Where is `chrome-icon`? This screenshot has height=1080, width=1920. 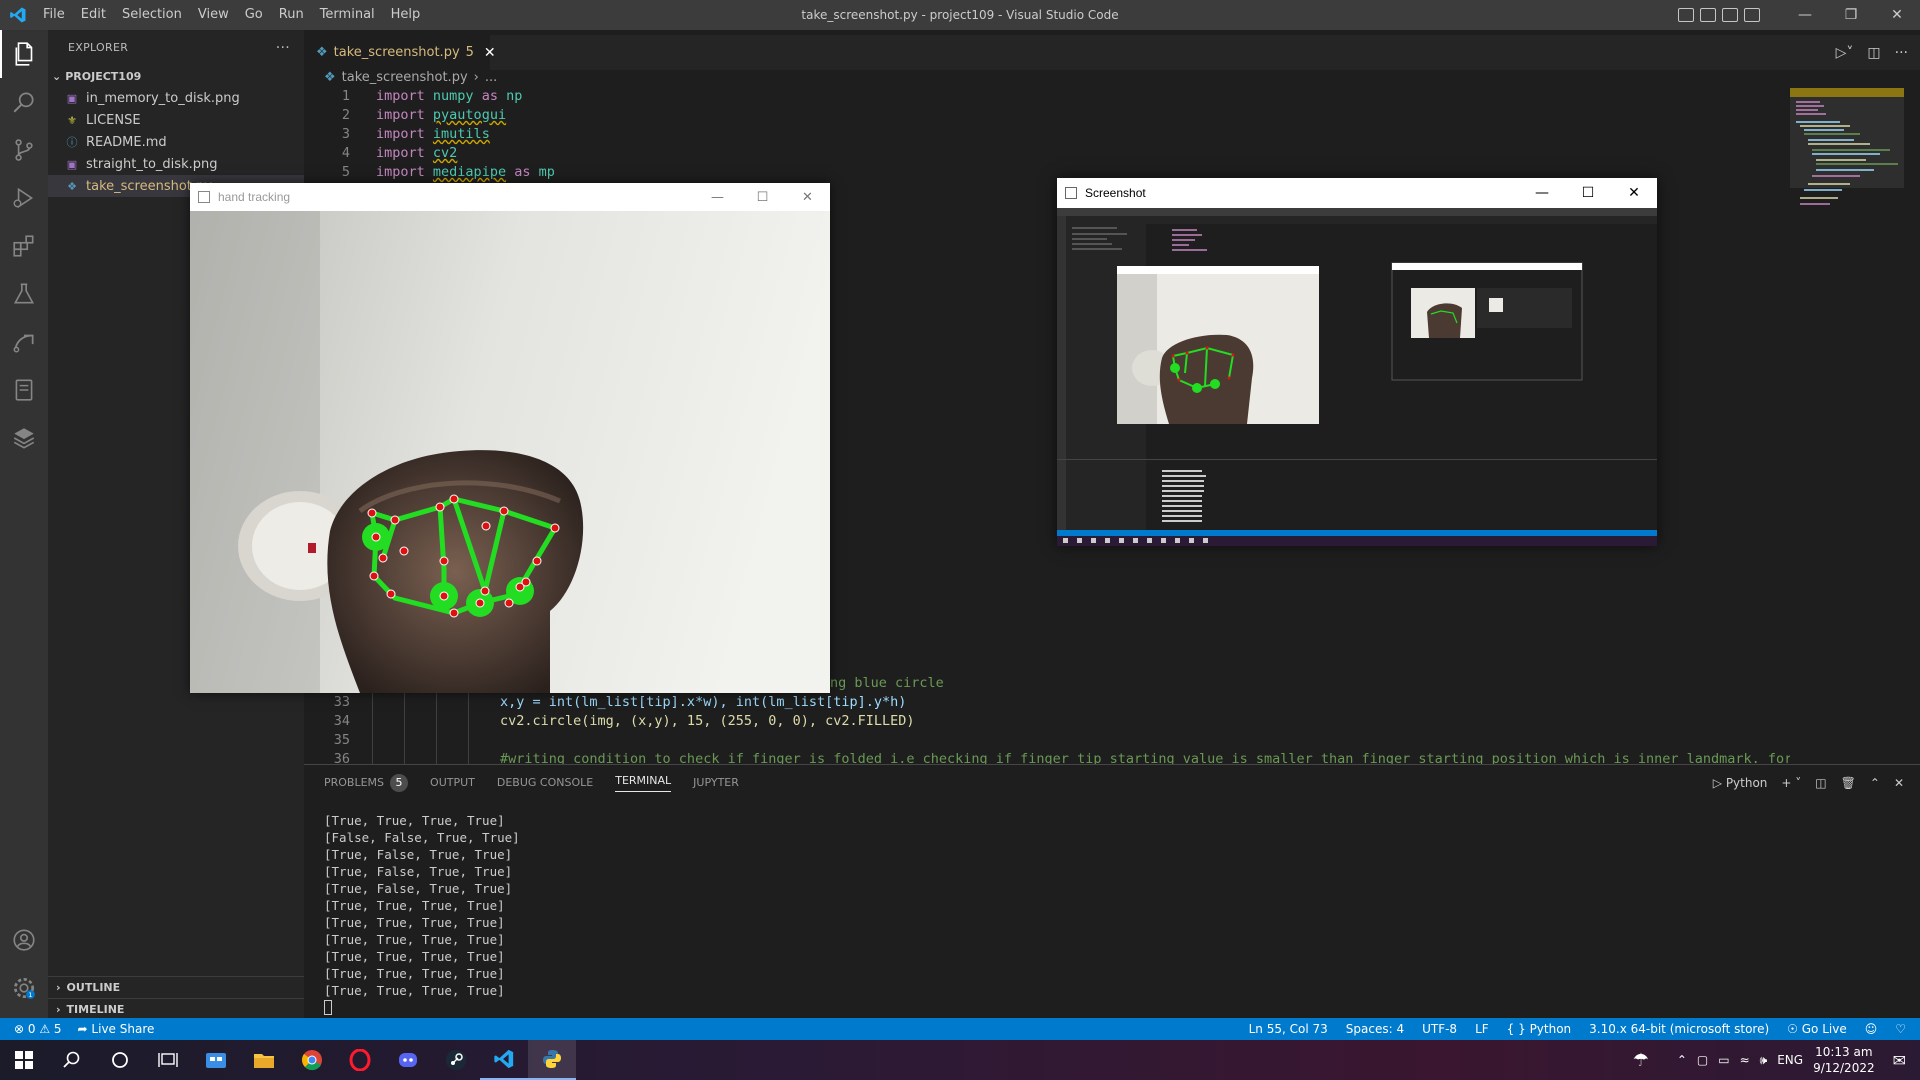
chrome-icon is located at coordinates (312, 1060).